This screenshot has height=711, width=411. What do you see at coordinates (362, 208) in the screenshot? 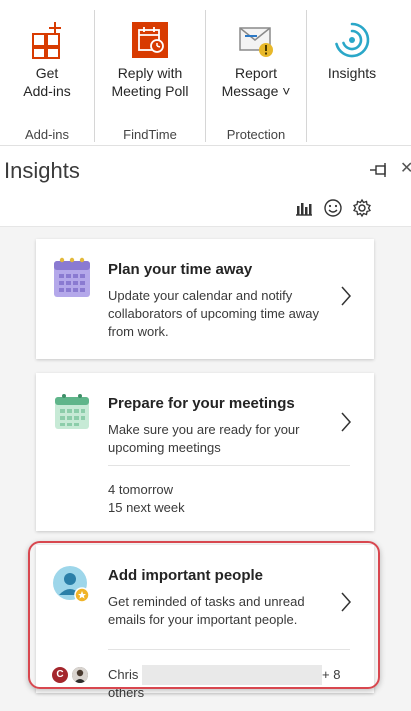
I see `gear-icon` at bounding box center [362, 208].